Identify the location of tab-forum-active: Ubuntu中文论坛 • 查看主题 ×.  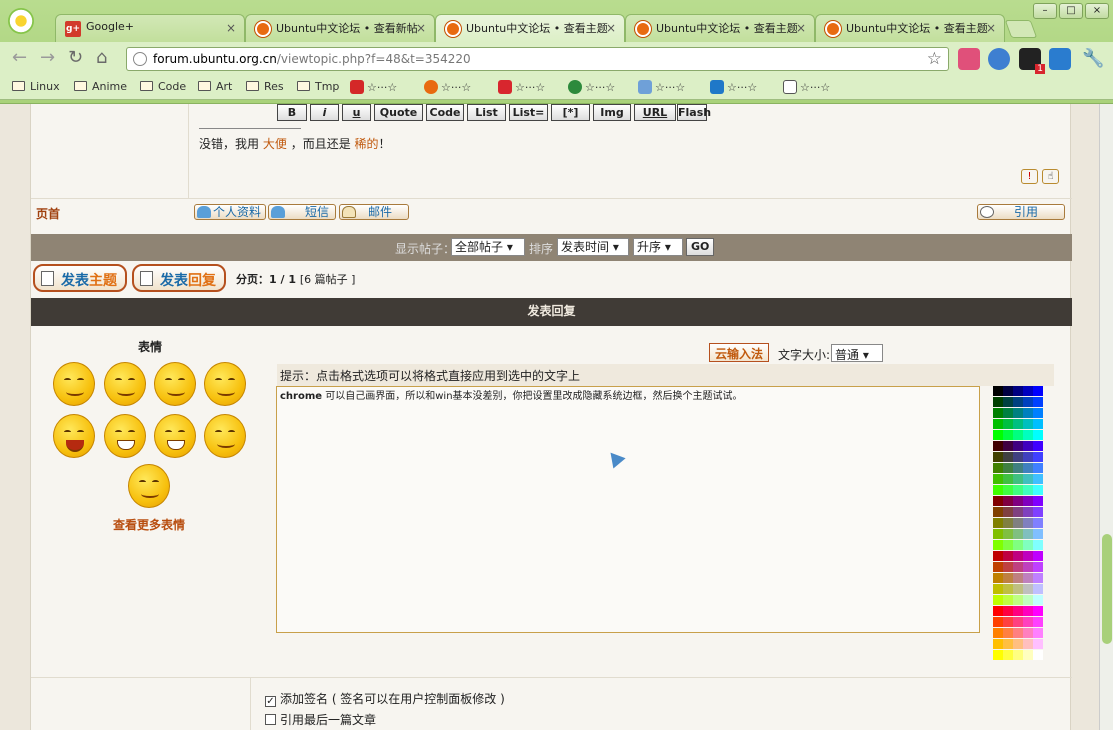
(530, 28).